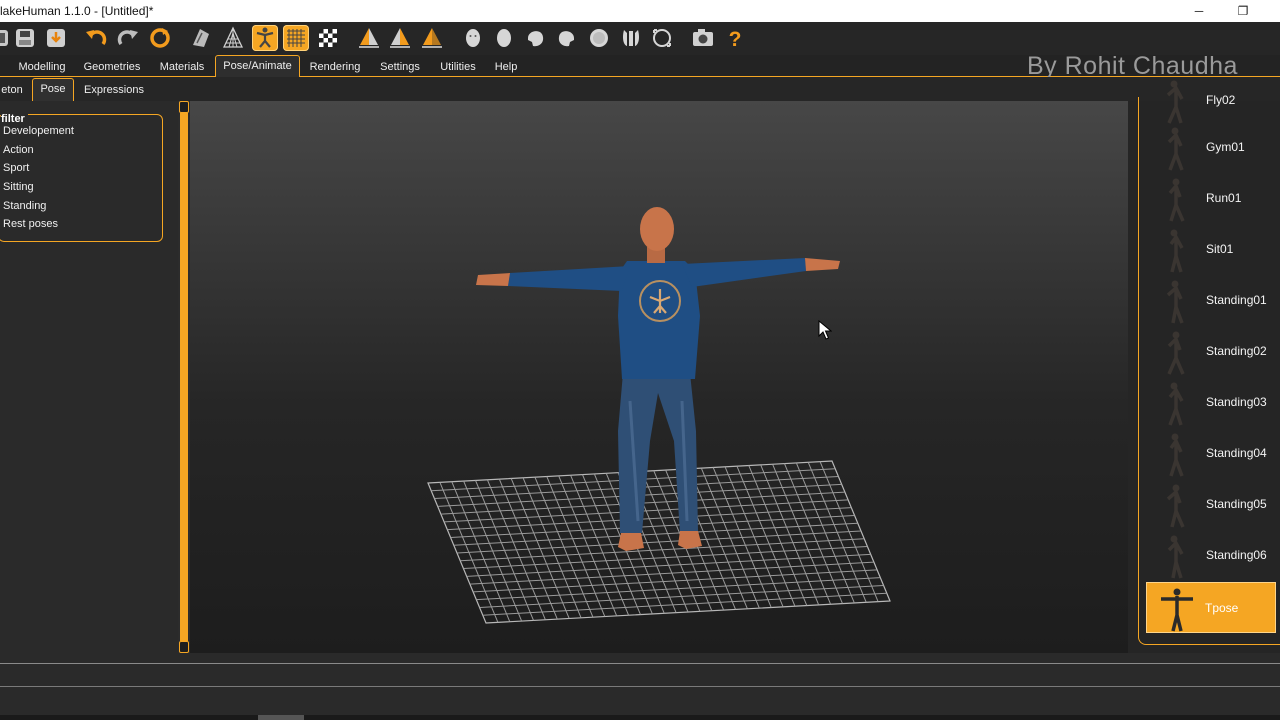  What do you see at coordinates (1225, 147) in the screenshot?
I see `pose-item-label: Gym01` at bounding box center [1225, 147].